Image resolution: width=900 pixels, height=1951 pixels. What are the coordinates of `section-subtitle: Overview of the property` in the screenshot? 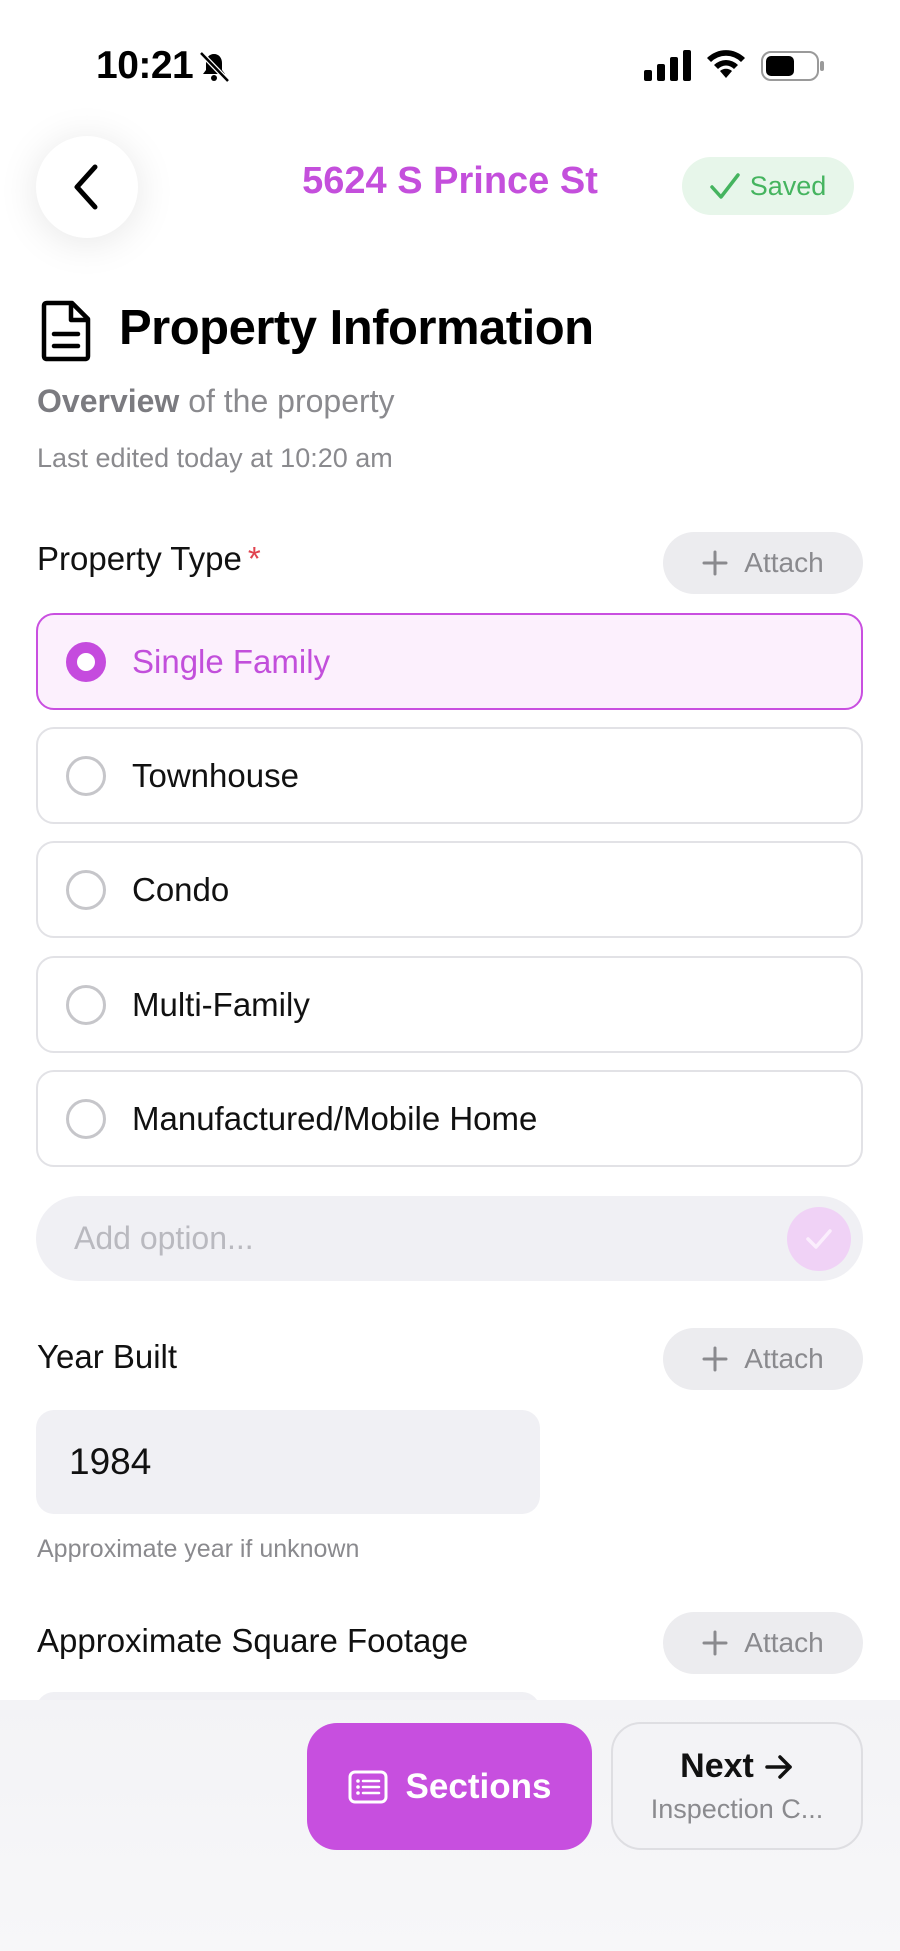 It's located at (216, 401).